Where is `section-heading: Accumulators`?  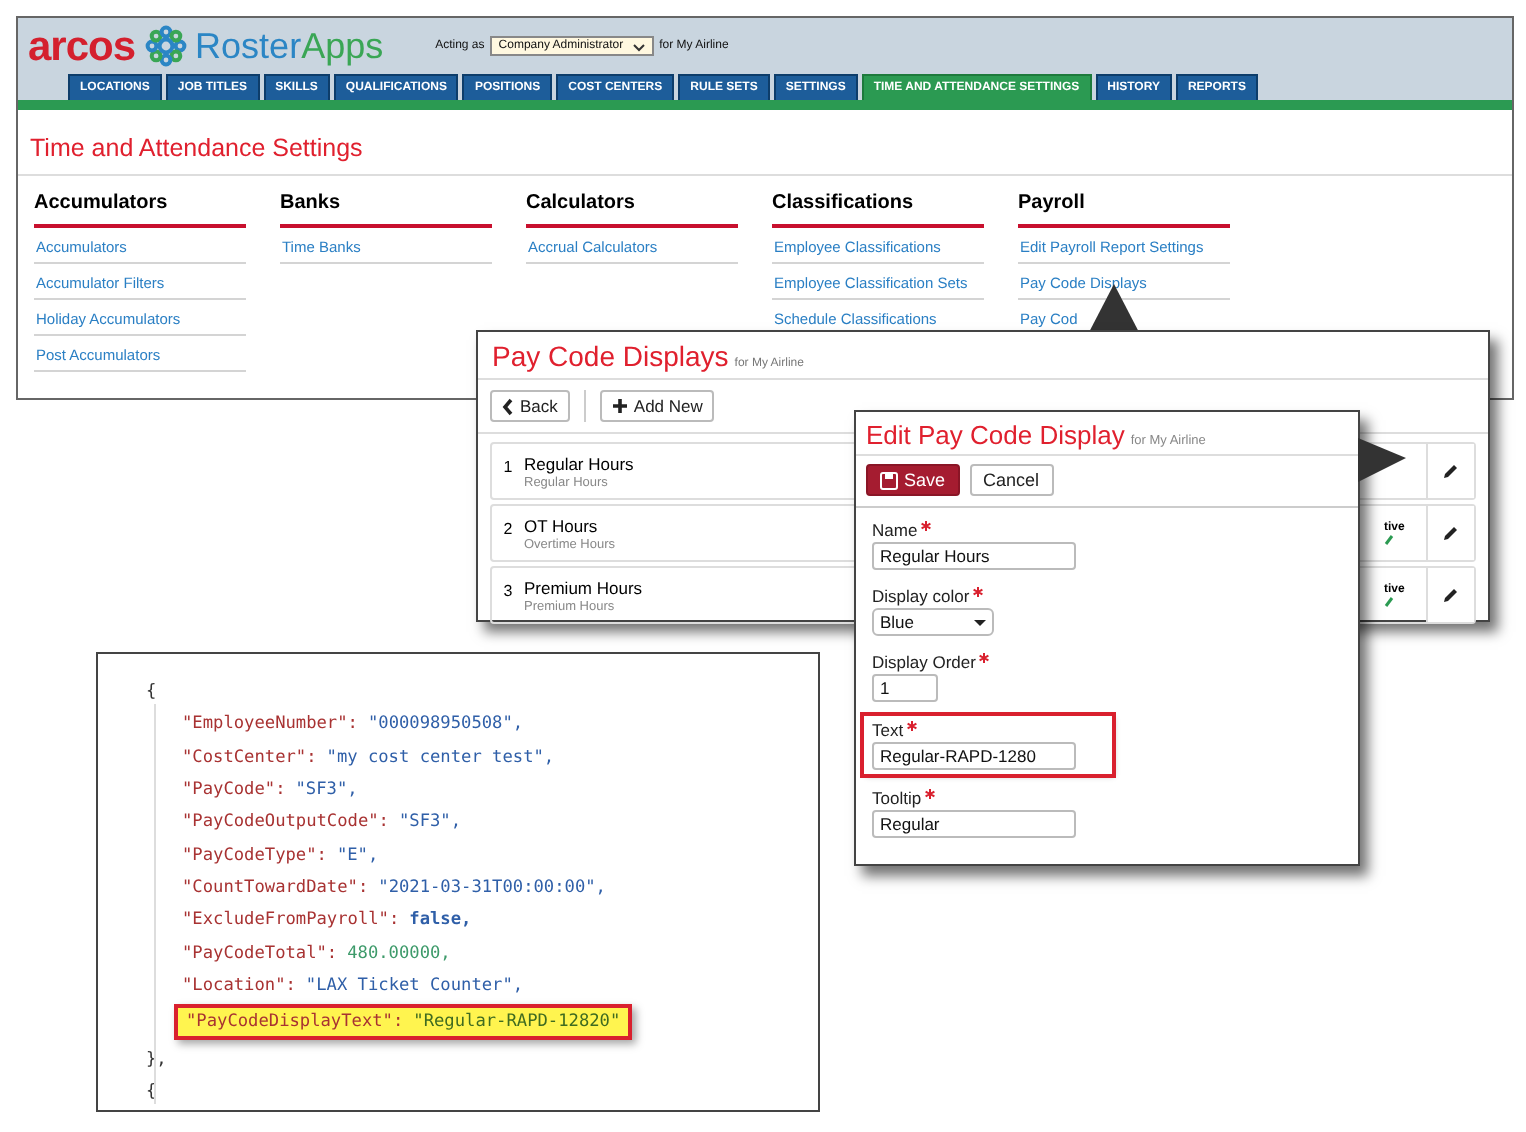 section-heading: Accumulators is located at coordinates (140, 210).